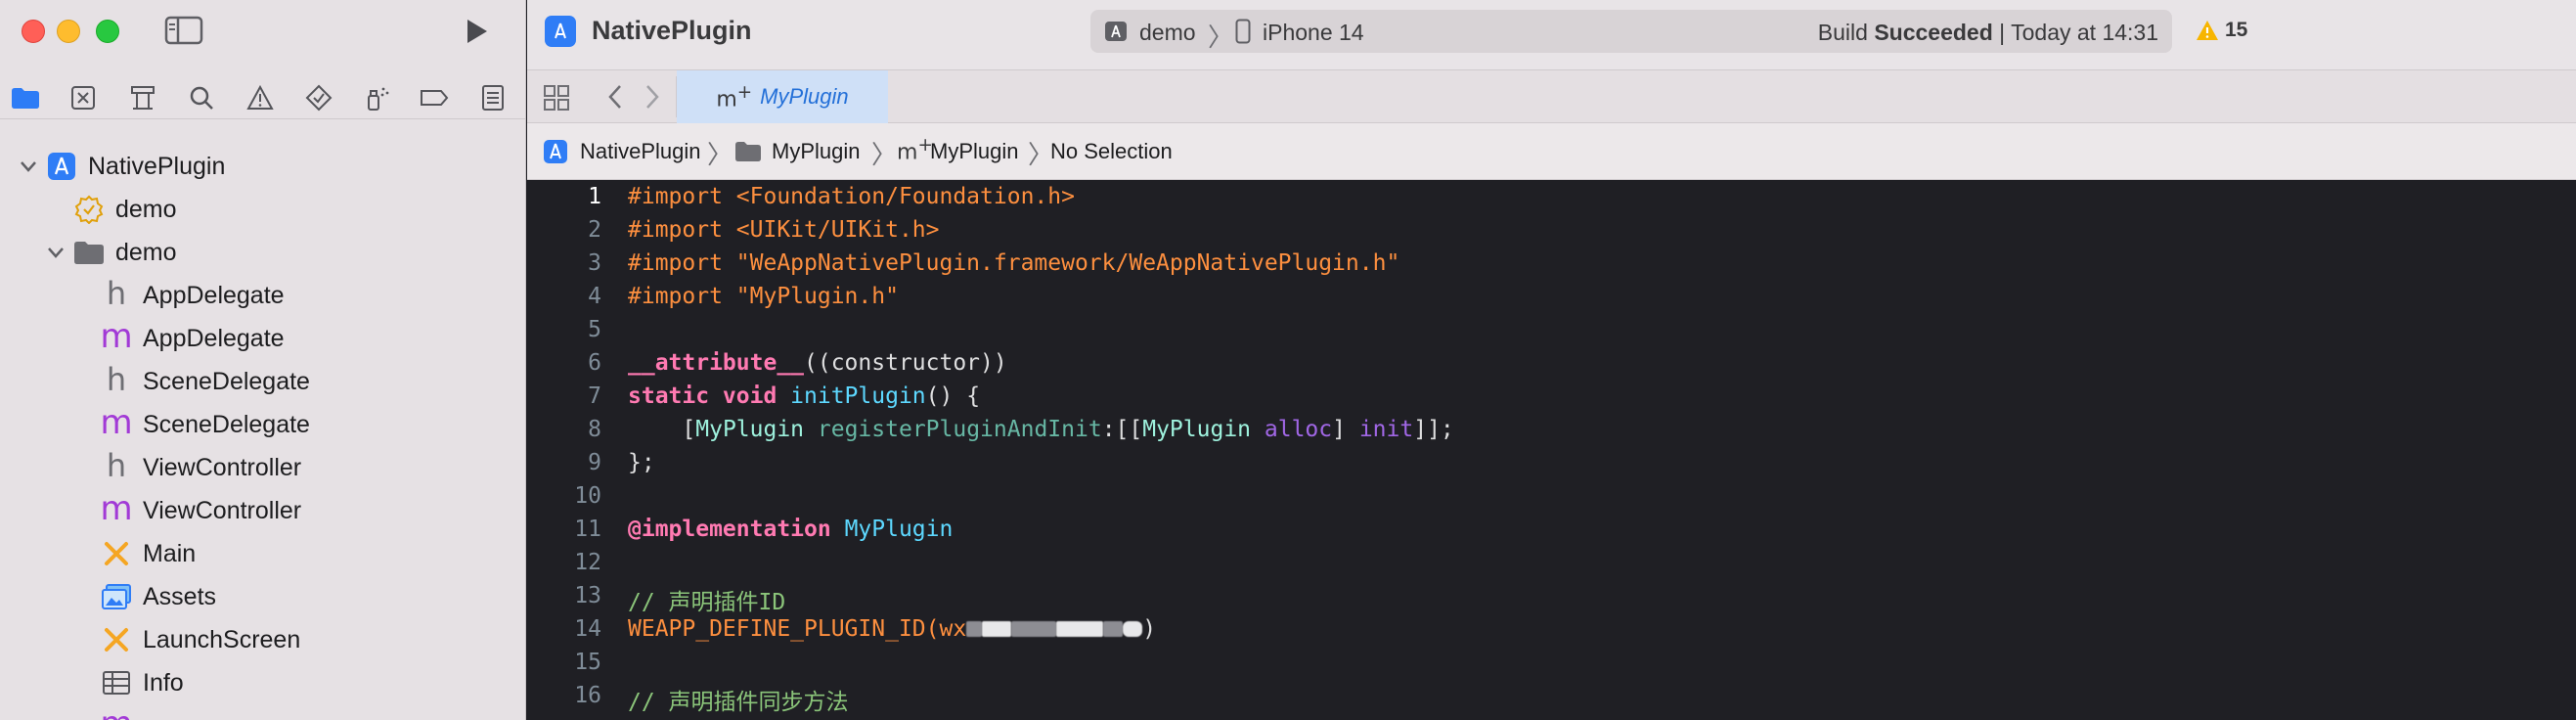 The image size is (2576, 720). I want to click on jump-bar-item-project: NativePlugin, so click(640, 151).